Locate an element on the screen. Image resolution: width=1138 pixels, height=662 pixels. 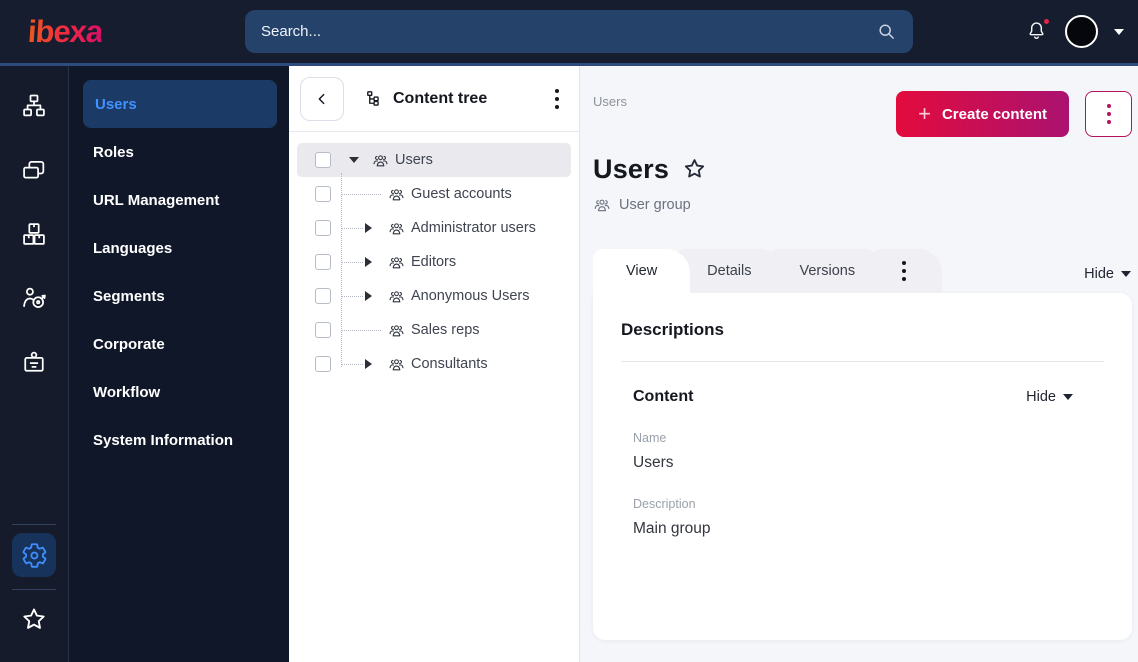
tree-item-consultants: Consultants is located at coordinates (434, 364).